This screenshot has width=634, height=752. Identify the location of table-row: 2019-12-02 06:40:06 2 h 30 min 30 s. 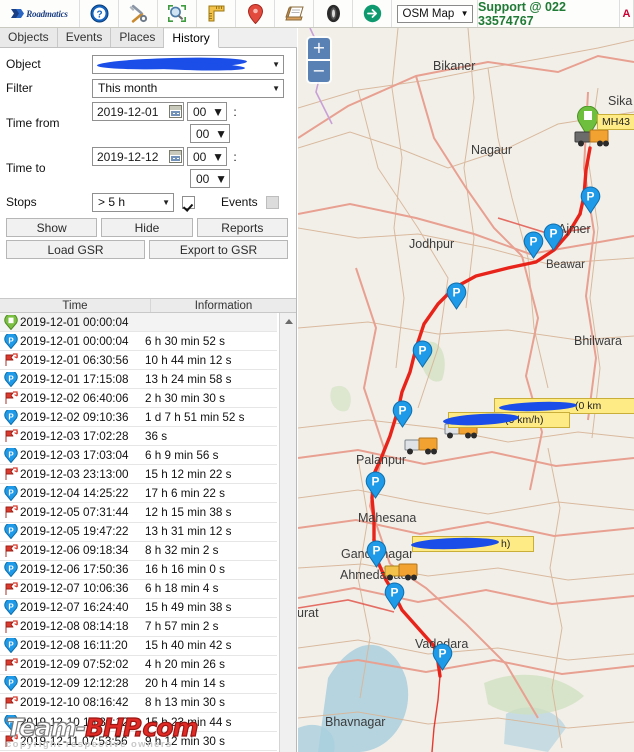
(138, 399).